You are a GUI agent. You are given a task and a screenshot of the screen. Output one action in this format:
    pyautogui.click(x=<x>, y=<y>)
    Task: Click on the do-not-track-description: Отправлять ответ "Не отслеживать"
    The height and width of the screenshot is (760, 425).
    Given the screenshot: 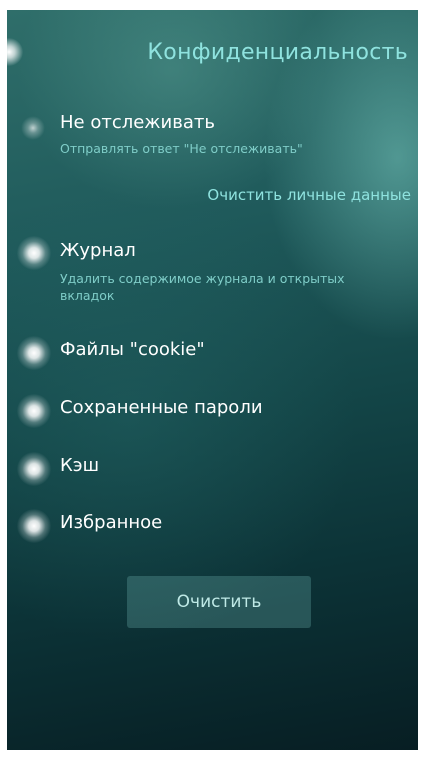 What is the action you would take?
    pyautogui.click(x=181, y=148)
    